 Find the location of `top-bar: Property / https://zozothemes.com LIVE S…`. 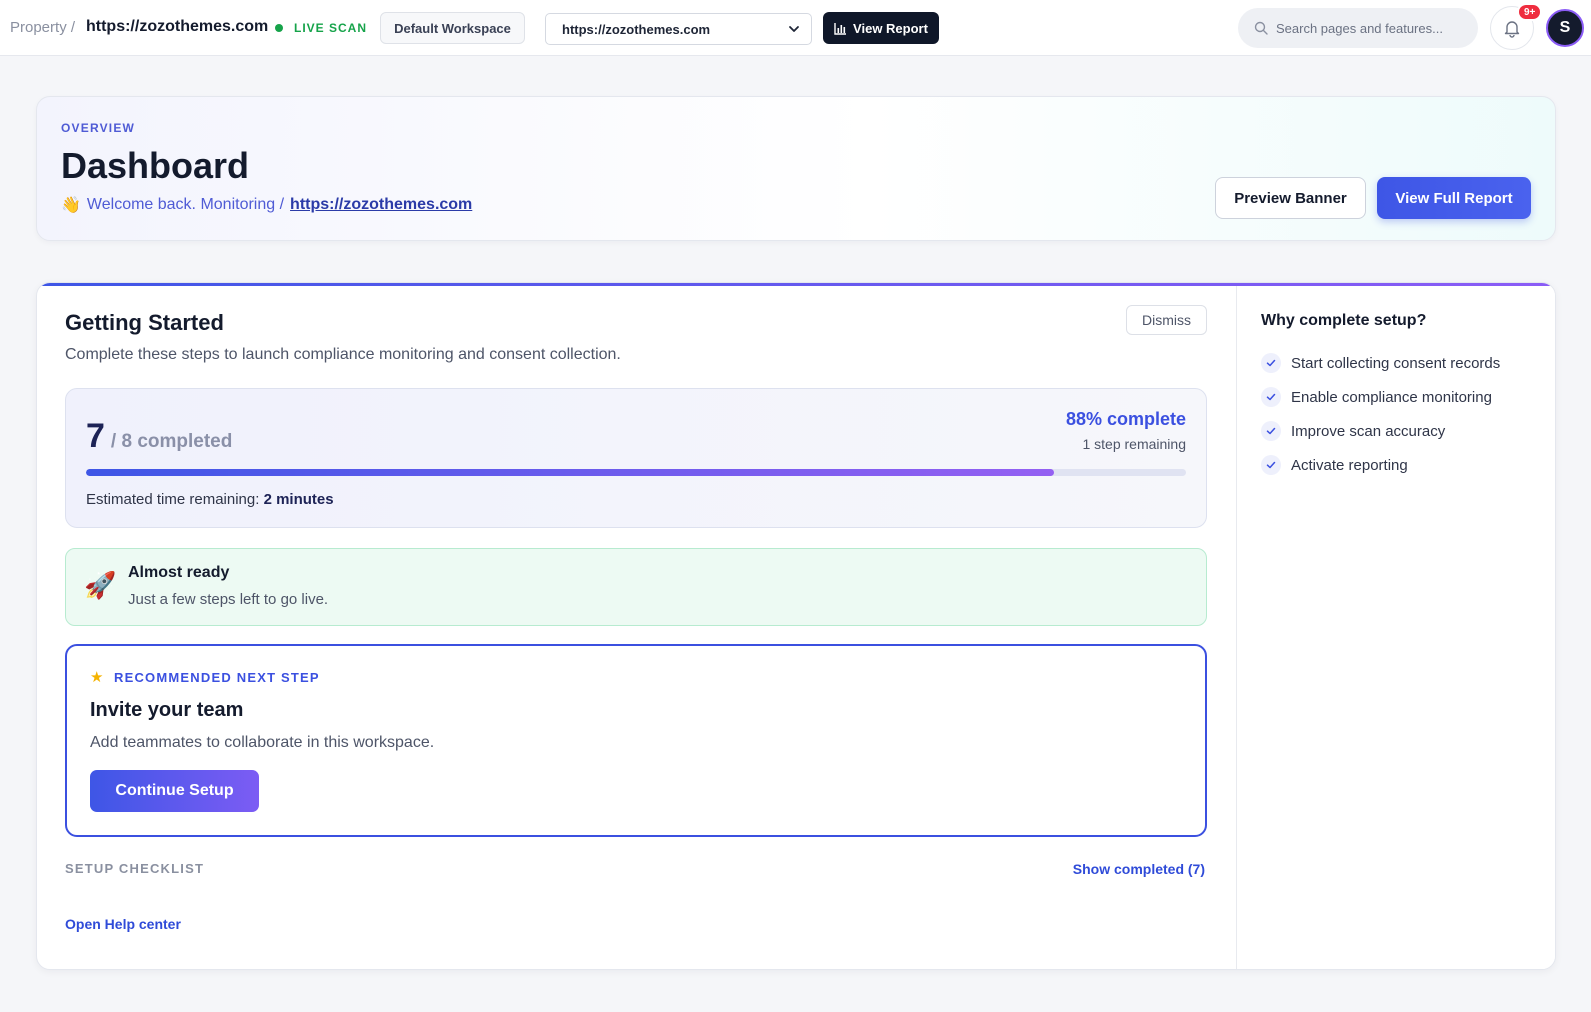

top-bar: Property / https://zozothemes.com LIVE S… is located at coordinates (795, 28).